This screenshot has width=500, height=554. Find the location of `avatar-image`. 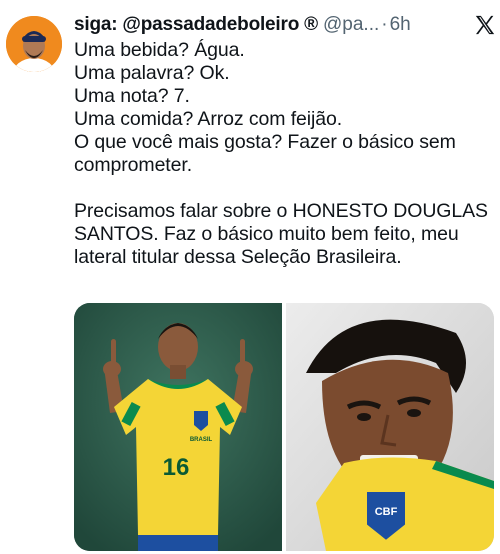

avatar-image is located at coordinates (34, 44).